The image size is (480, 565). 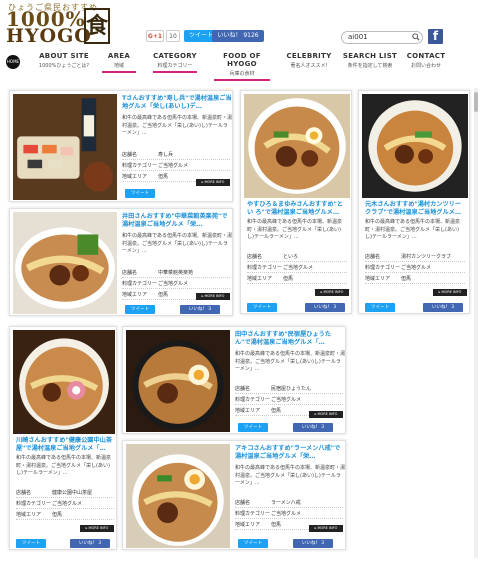 I want to click on logo-kanji: 食, so click(x=97, y=26).